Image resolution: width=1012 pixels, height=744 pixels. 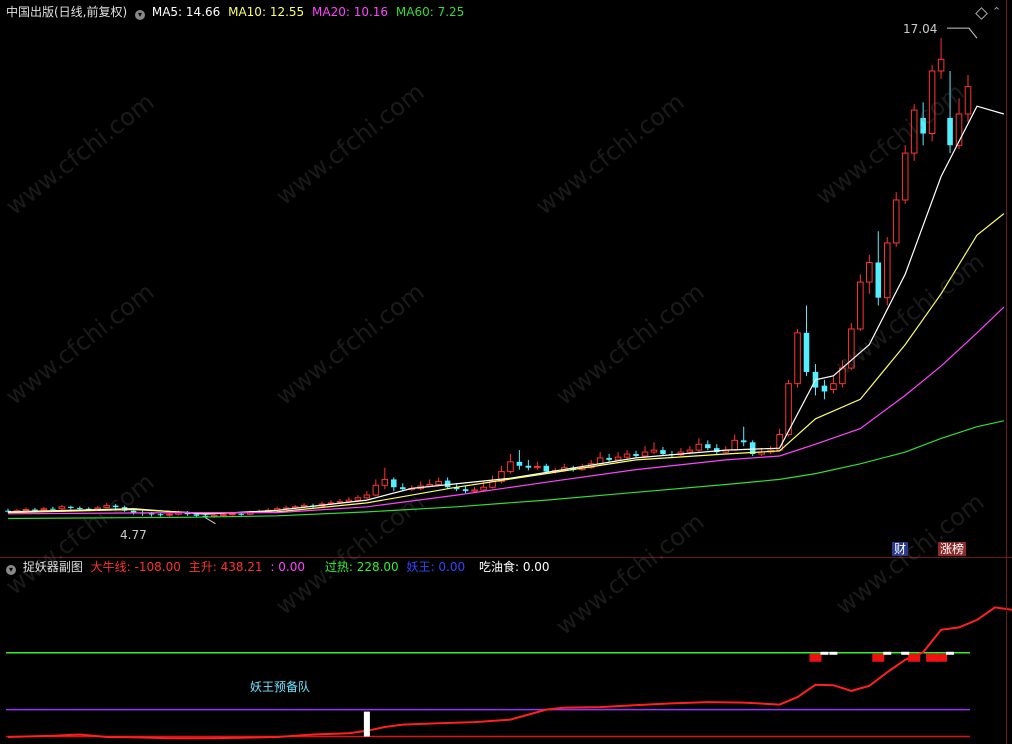 What do you see at coordinates (203, 12) in the screenshot?
I see `ma5-value: 14.66` at bounding box center [203, 12].